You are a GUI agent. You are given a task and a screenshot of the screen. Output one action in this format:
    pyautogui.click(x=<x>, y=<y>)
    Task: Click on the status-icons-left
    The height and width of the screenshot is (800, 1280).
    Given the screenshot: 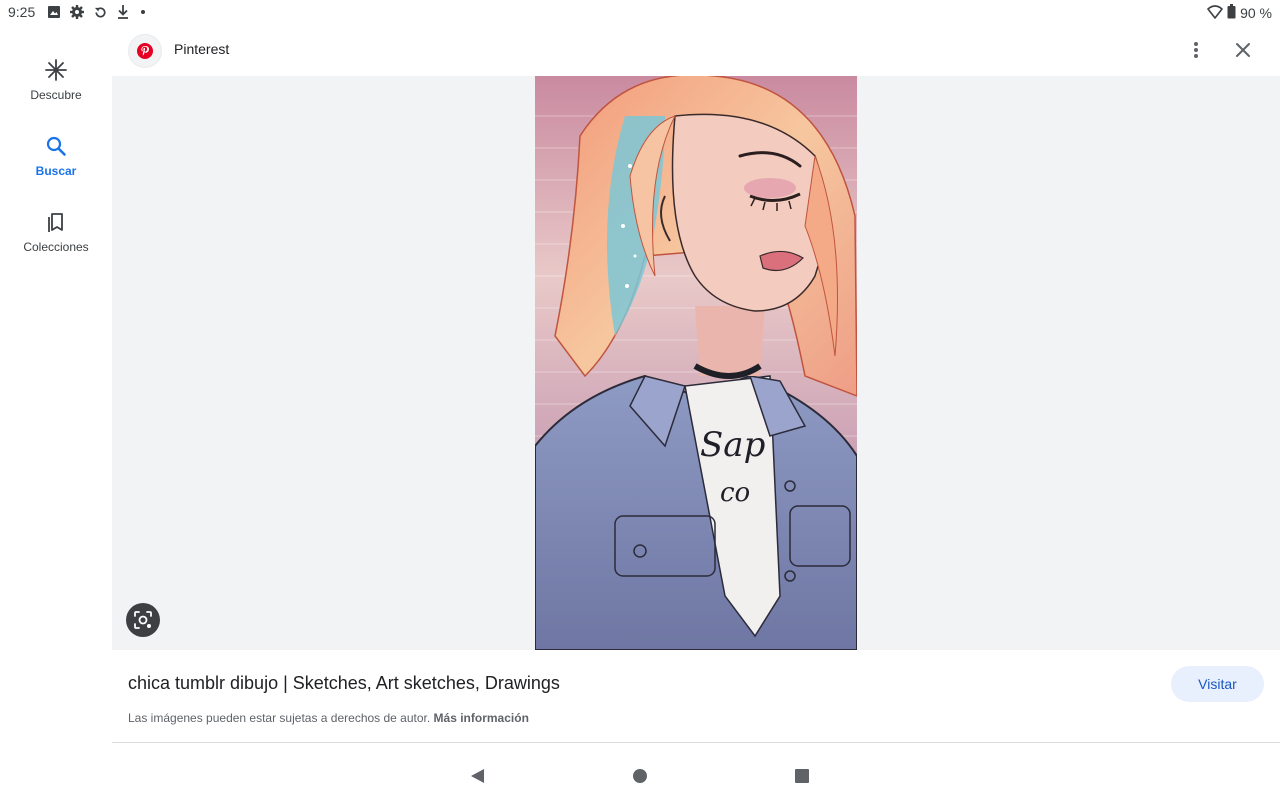 What is the action you would take?
    pyautogui.click(x=97, y=12)
    